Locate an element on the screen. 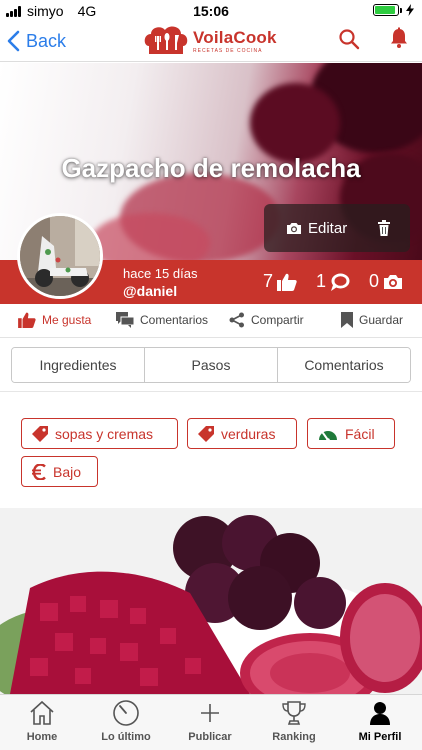 This screenshot has width=422, height=750. back-button: Back is located at coordinates (36, 41).